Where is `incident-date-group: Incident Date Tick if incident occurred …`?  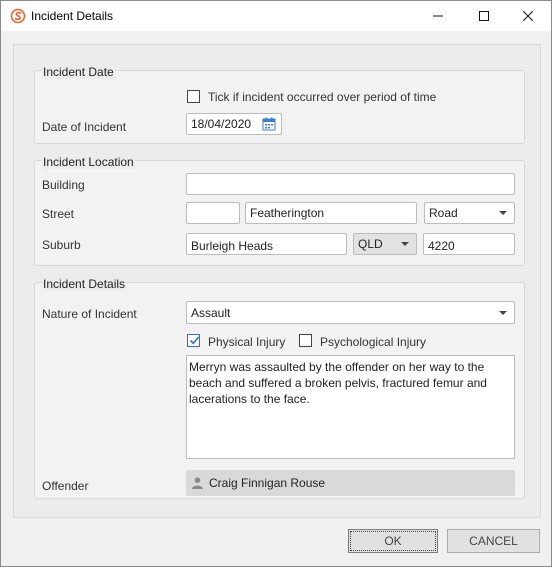
incident-date-group: Incident Date Tick if incident occurred … is located at coordinates (279, 104).